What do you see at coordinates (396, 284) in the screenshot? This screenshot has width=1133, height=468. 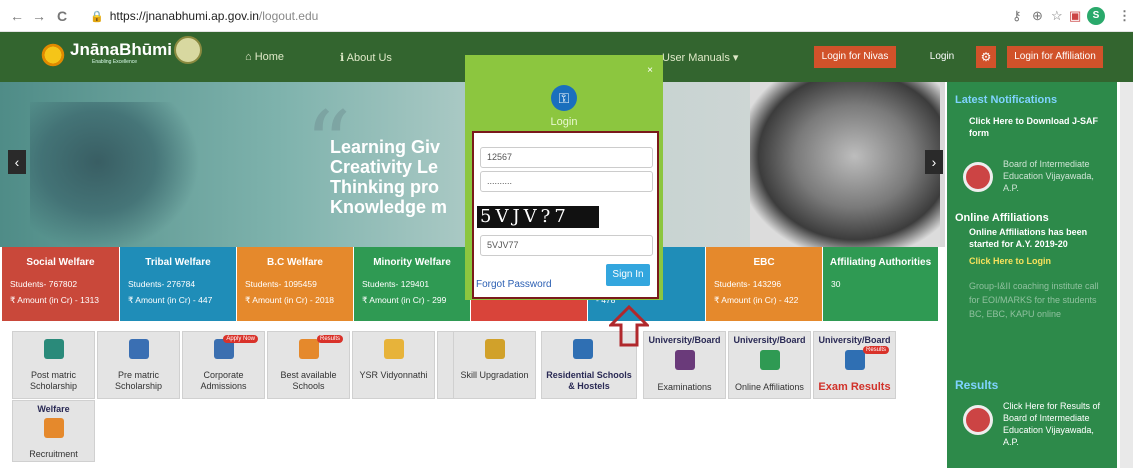 I see `category-students: Students- 129401` at bounding box center [396, 284].